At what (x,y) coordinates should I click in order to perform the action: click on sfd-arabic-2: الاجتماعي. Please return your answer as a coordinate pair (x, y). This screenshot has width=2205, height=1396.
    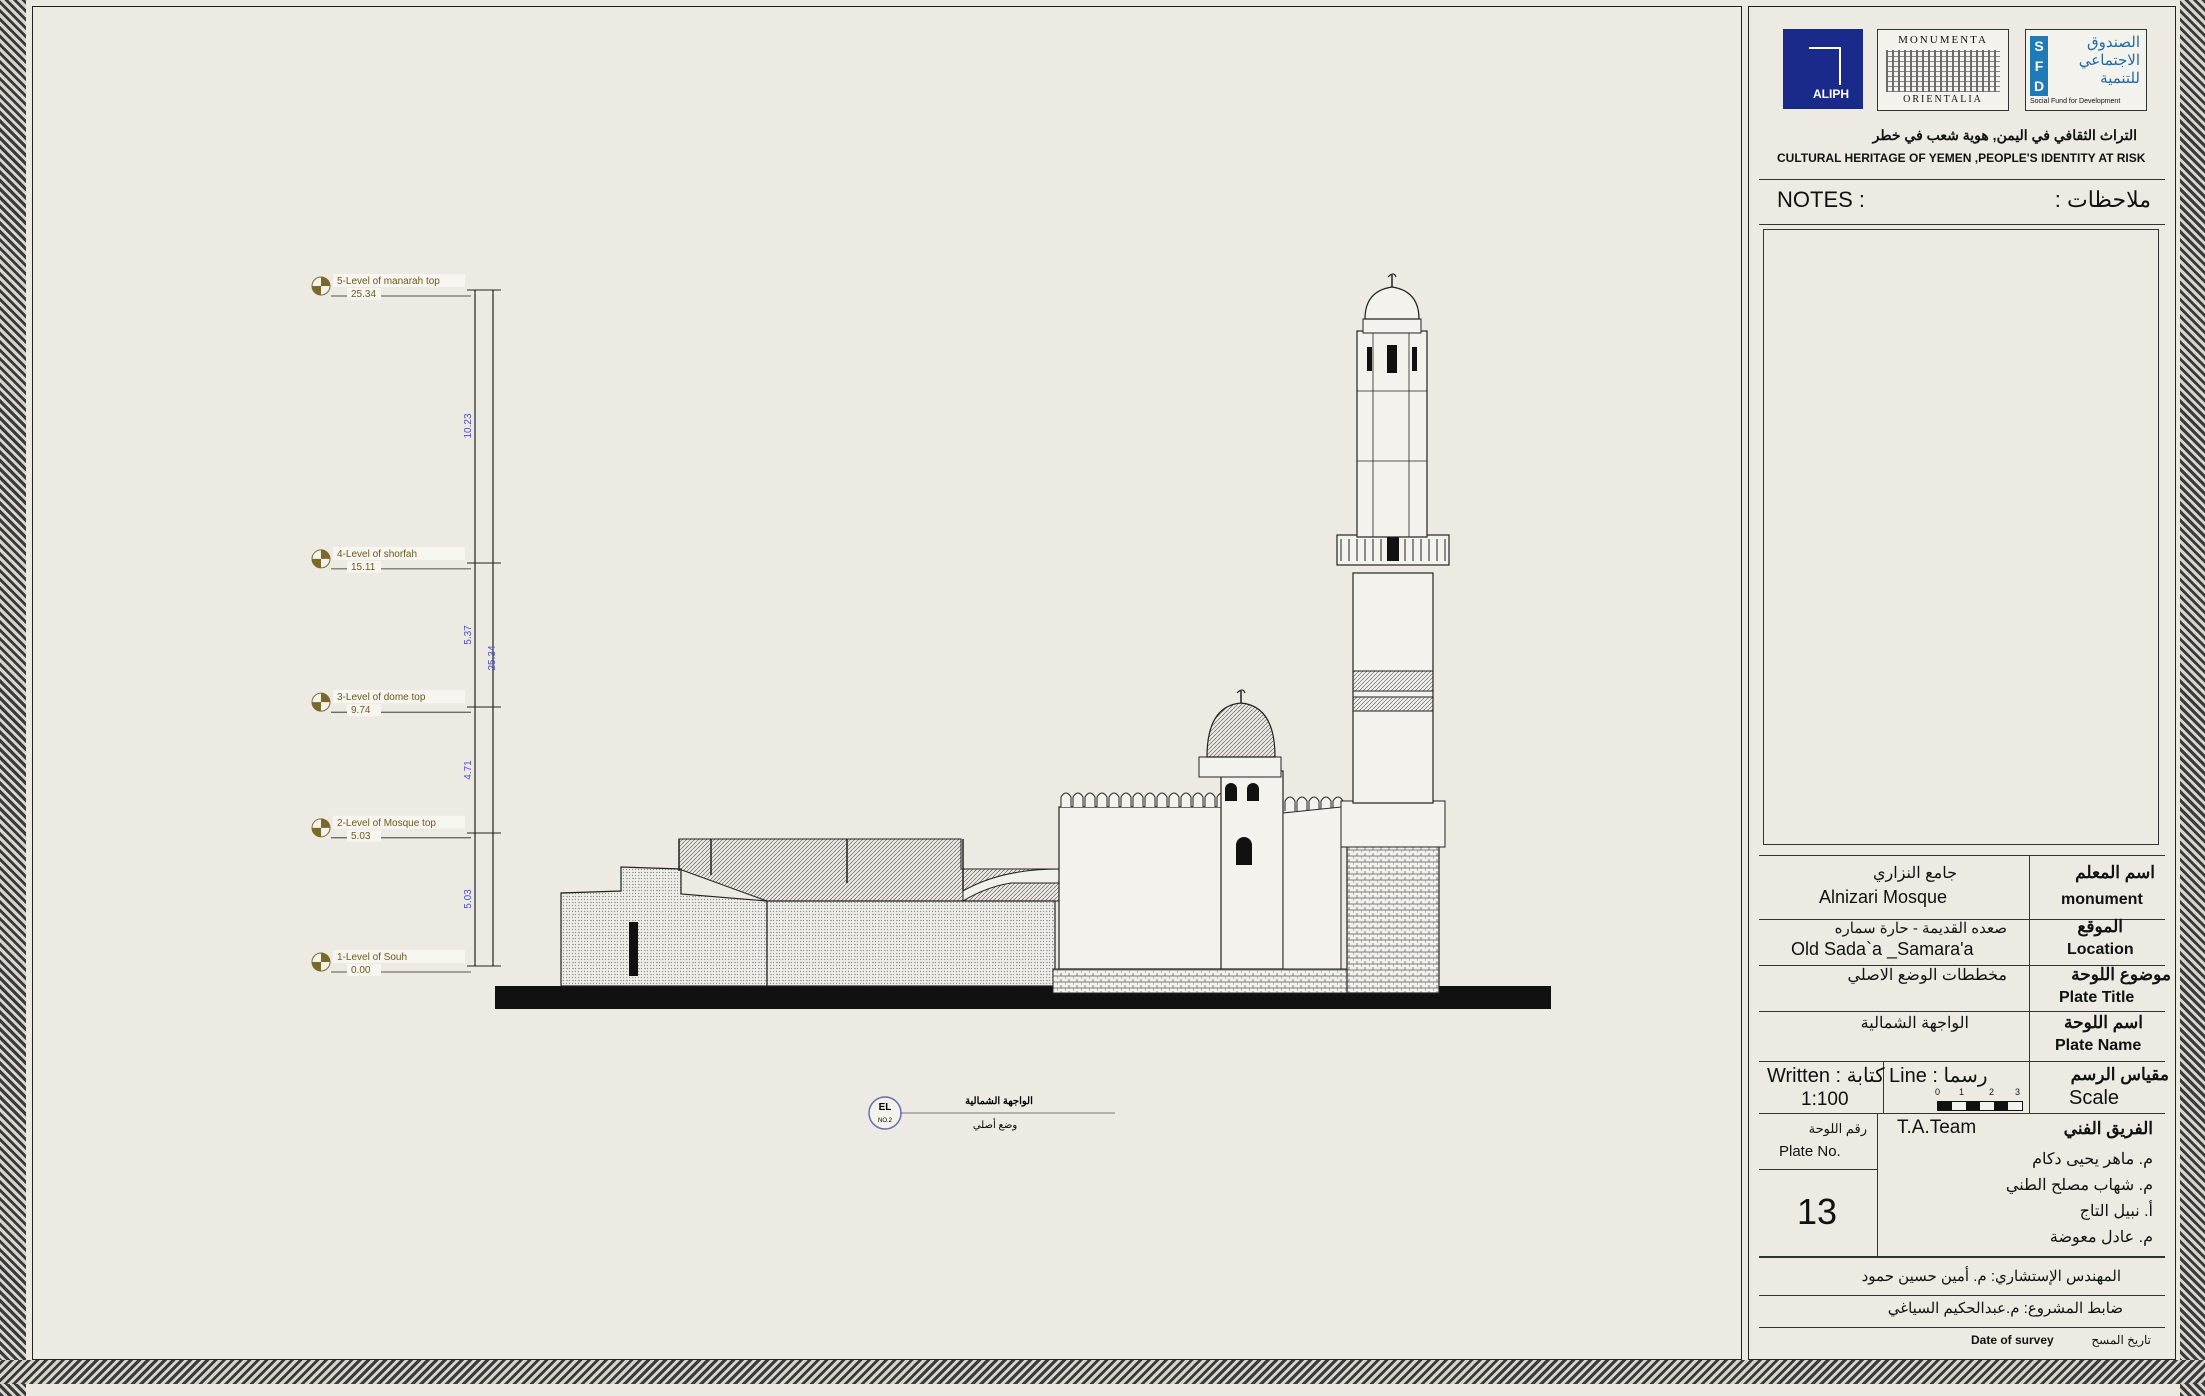
    Looking at the image, I should click on (2109, 60).